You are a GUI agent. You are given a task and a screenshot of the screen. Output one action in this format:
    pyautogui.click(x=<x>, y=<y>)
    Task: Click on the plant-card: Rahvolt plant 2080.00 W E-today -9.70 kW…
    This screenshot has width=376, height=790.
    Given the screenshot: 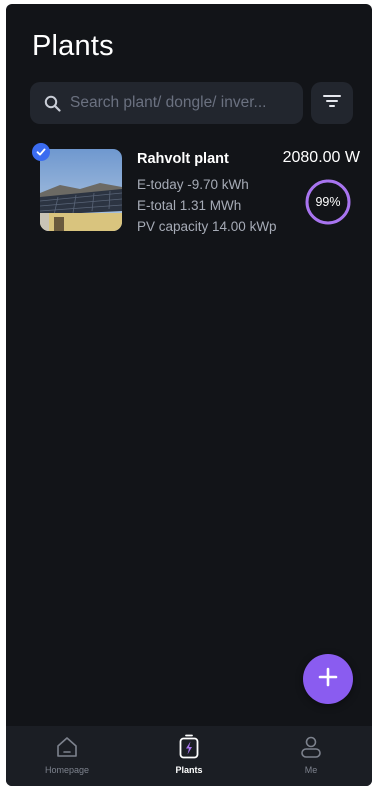 What is the action you would take?
    pyautogui.click(x=195, y=191)
    